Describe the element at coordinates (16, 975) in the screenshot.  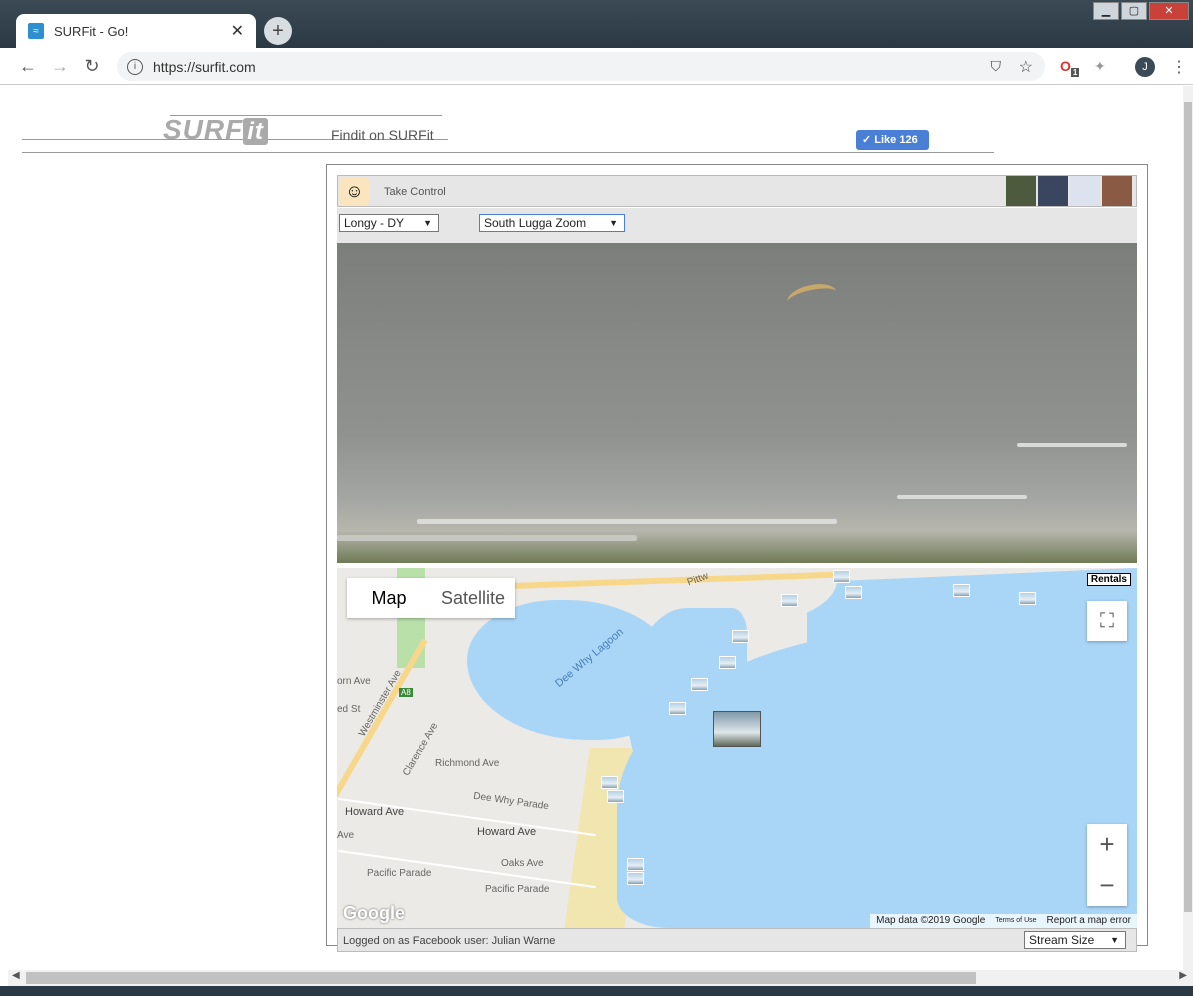
I see `scroll-left-icon: ◀` at that location.